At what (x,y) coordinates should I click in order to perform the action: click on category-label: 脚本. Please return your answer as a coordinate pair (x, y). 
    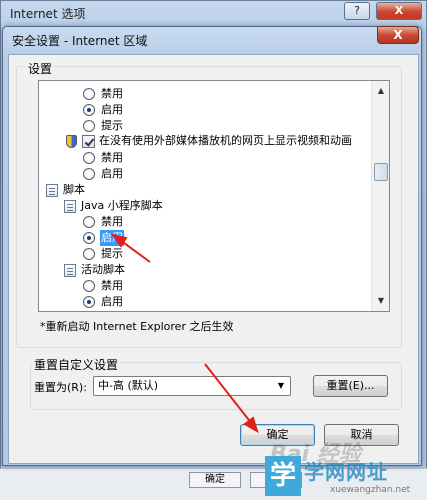
    Looking at the image, I should click on (74, 189).